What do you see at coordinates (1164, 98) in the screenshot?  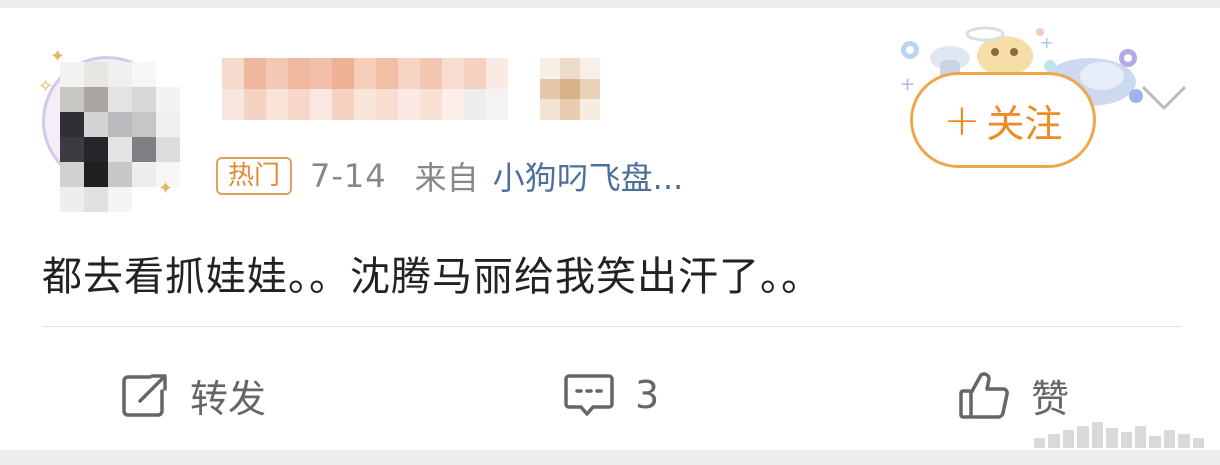 I see `chevron-down-icon` at bounding box center [1164, 98].